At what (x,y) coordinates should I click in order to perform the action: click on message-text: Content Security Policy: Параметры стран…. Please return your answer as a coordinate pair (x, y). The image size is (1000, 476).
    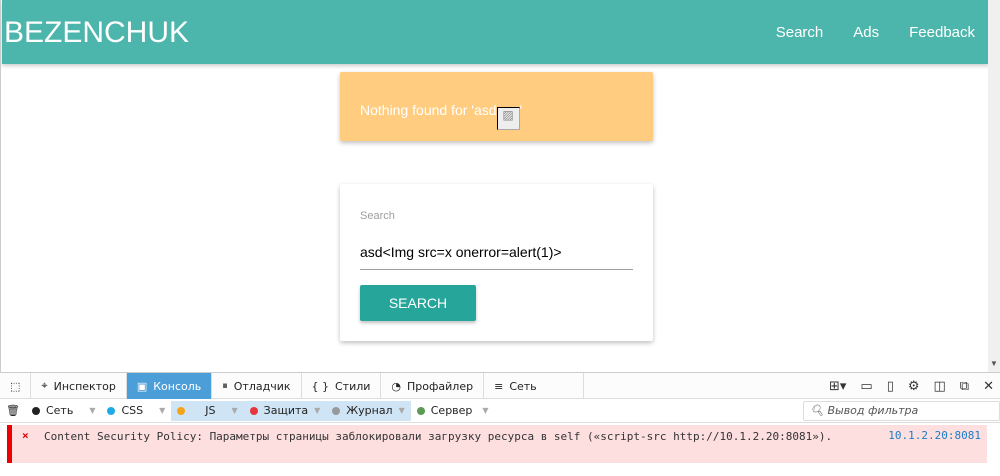
    Looking at the image, I should click on (438, 436).